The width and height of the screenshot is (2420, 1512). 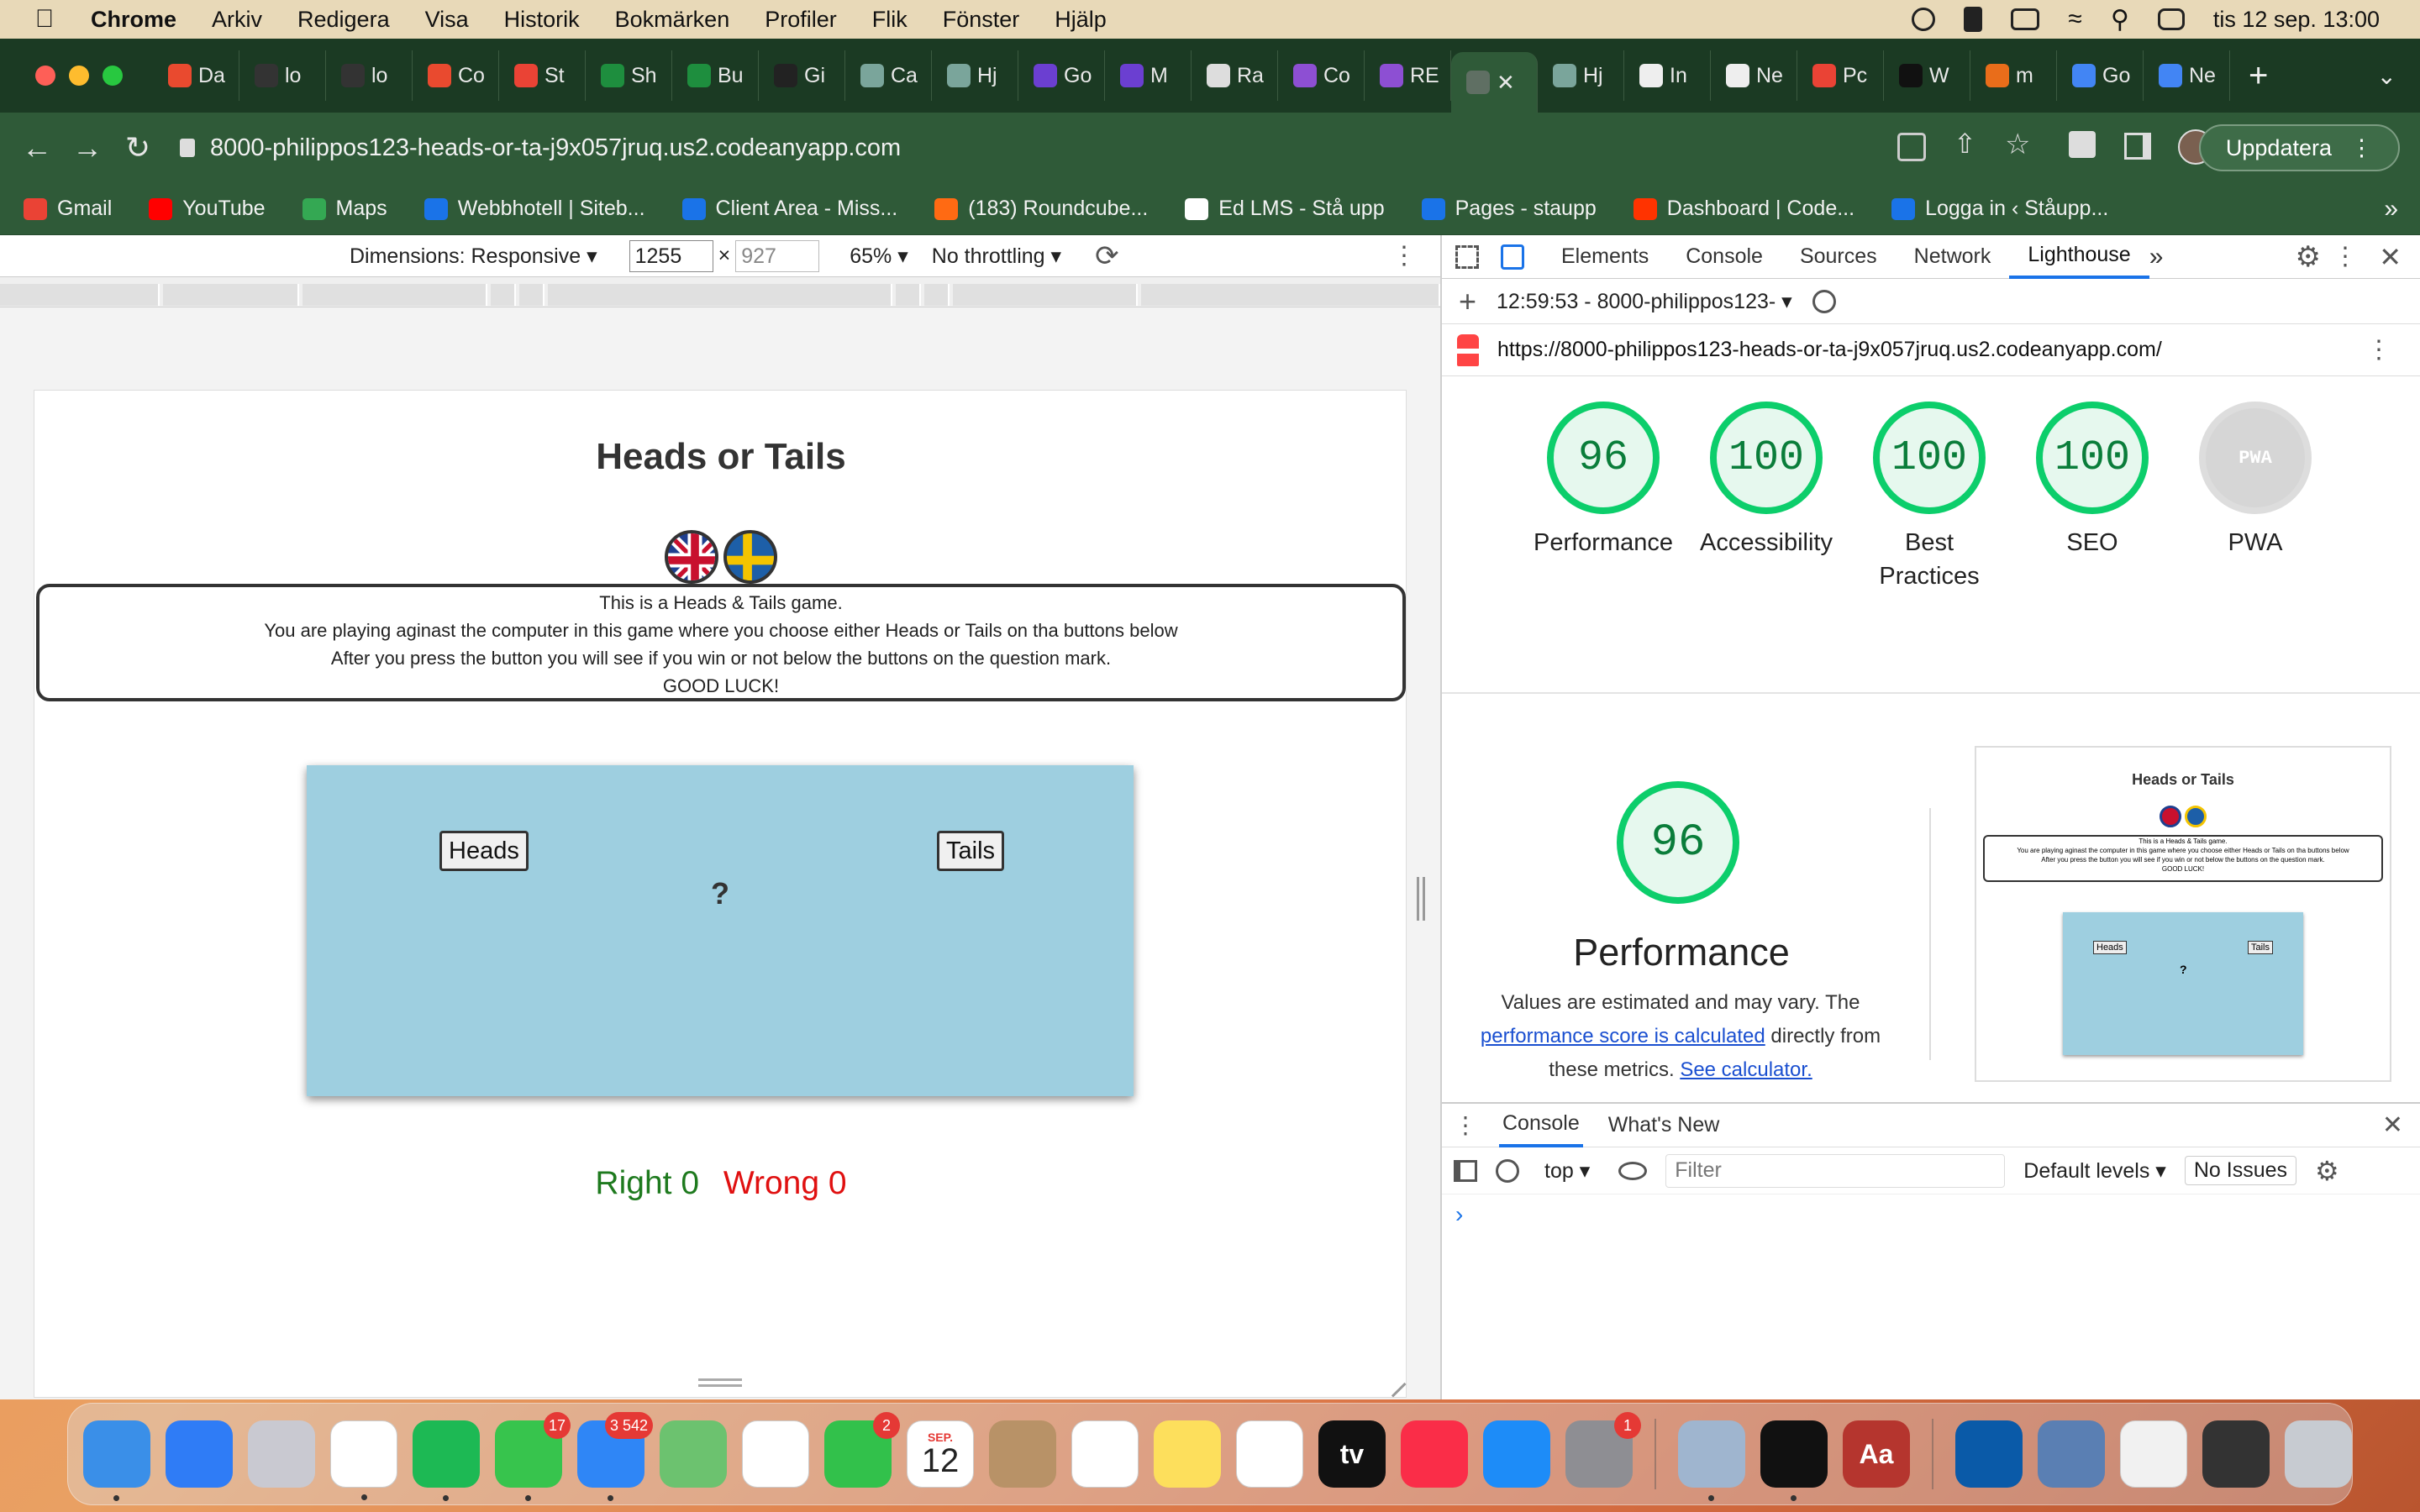 I want to click on bookmark-youtube: YouTube, so click(x=207, y=209).